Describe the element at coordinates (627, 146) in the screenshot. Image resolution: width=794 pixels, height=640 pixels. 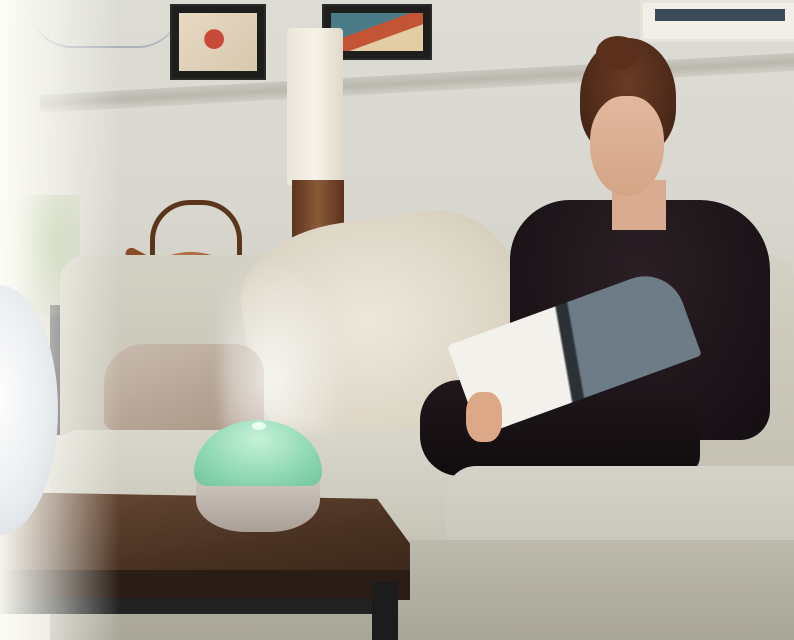
I see `woman-face` at that location.